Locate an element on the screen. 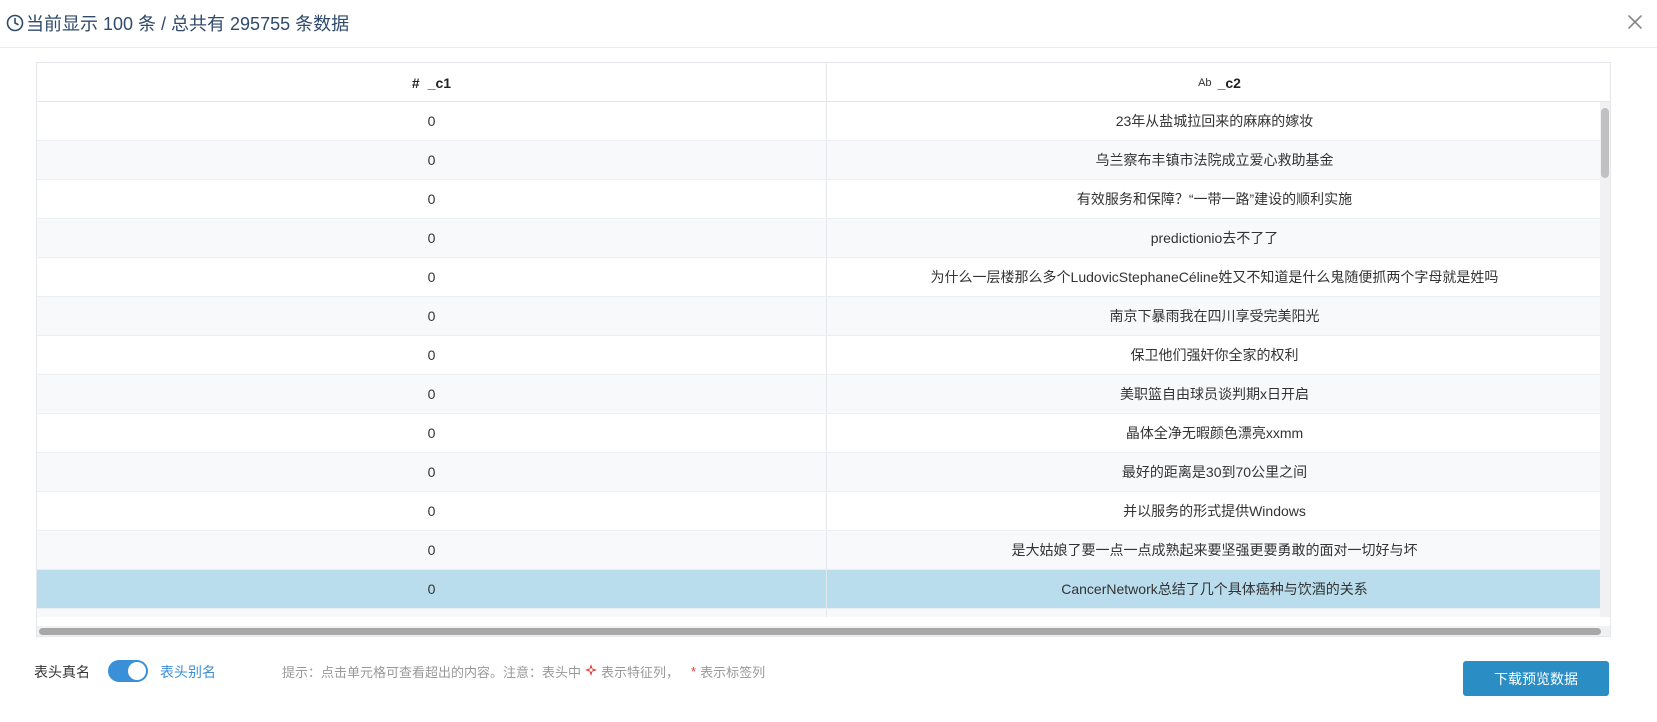 The height and width of the screenshot is (722, 1657). cell-c2: predictionio去不了了 is located at coordinates (1214, 238).